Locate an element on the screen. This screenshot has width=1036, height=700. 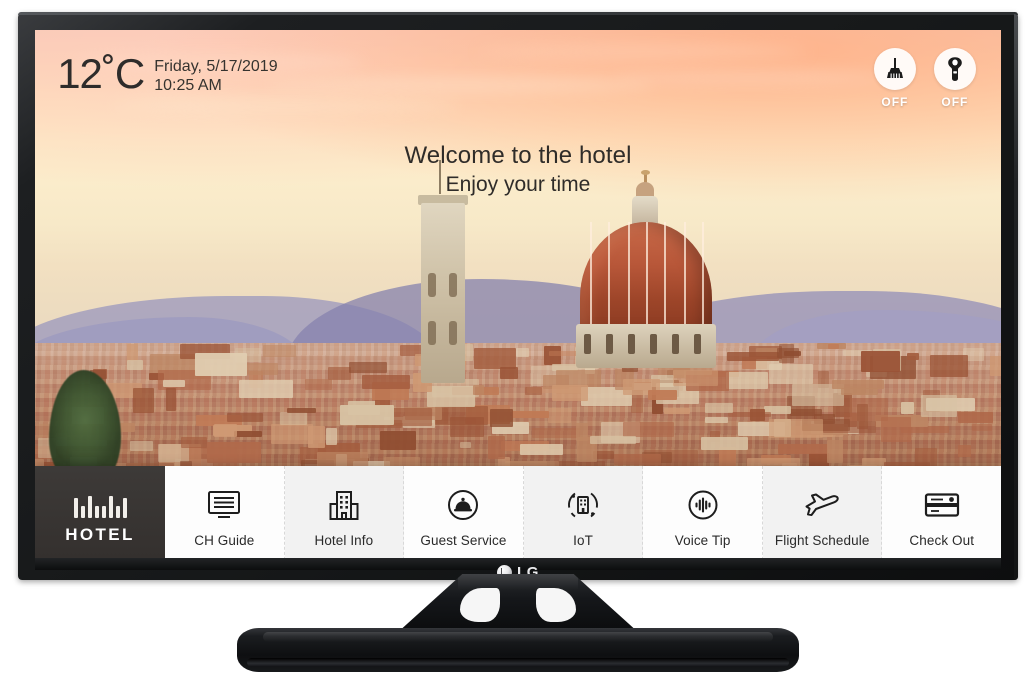
tv-guide-icon is located at coordinates (224, 505).